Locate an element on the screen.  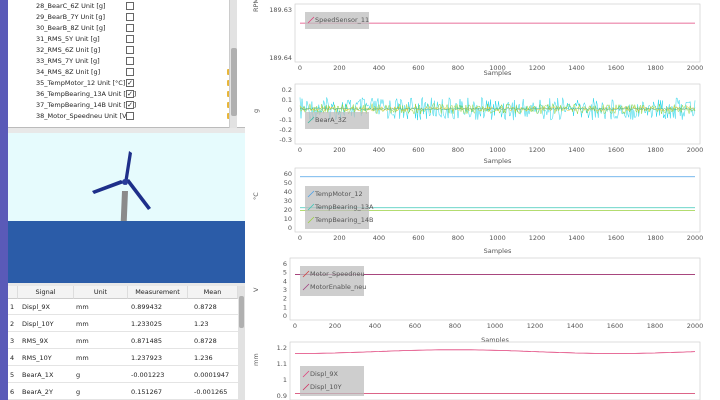
y-tick-label: 189.63 is located at coordinates (280, 10).